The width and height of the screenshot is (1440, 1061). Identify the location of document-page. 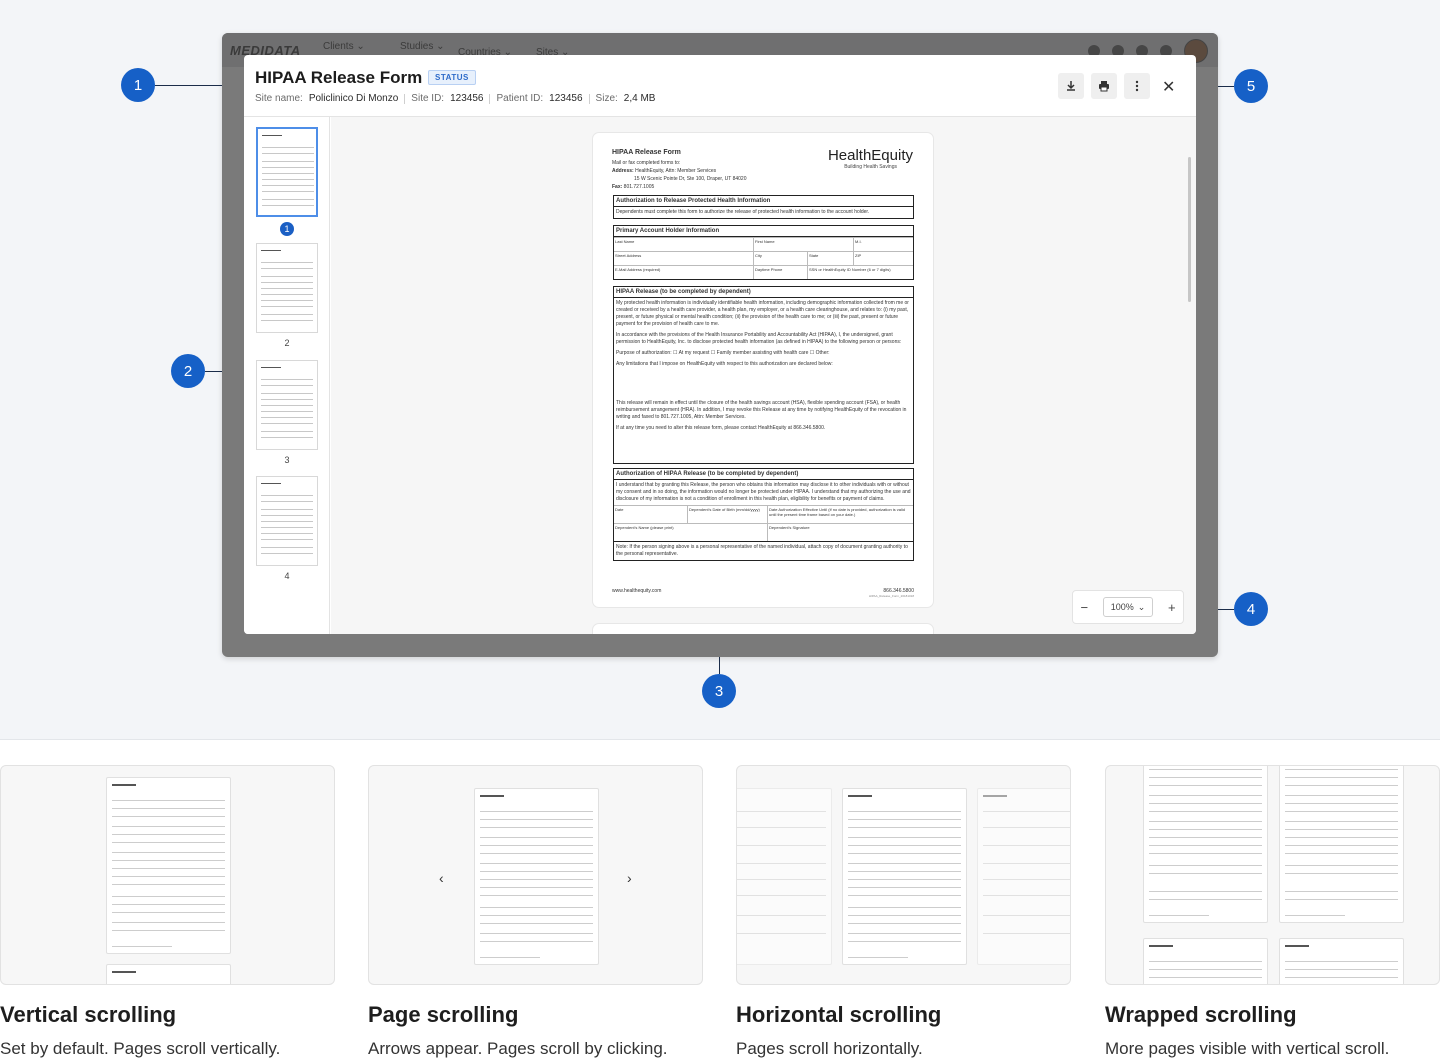
(763, 629).